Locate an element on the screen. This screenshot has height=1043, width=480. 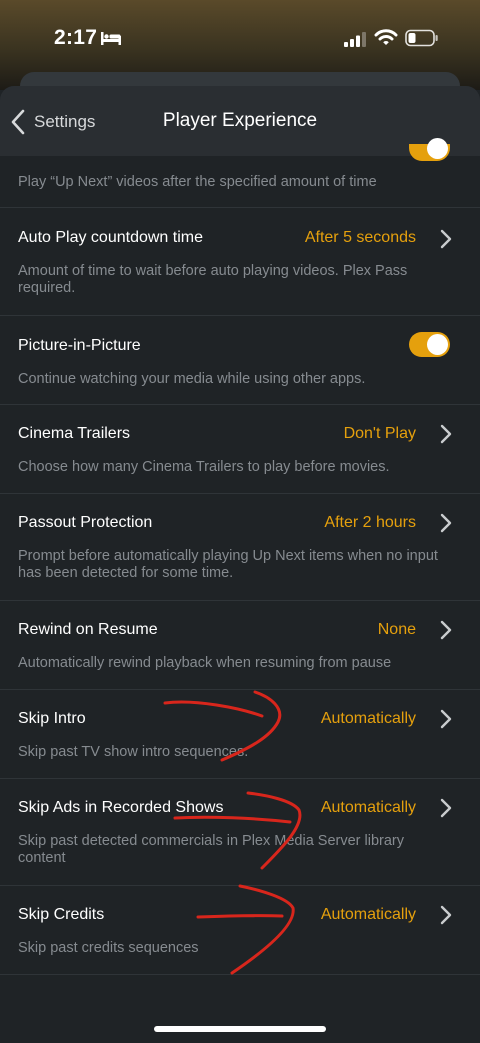
setting-value: None is located at coordinates (396, 629).